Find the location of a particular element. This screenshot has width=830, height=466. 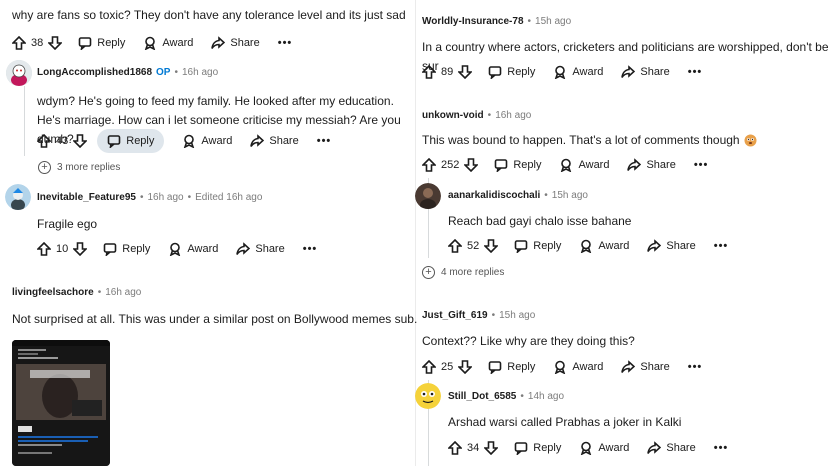

comment-meta: Just_Gift_619 • 15h ago is located at coordinates (479, 315).